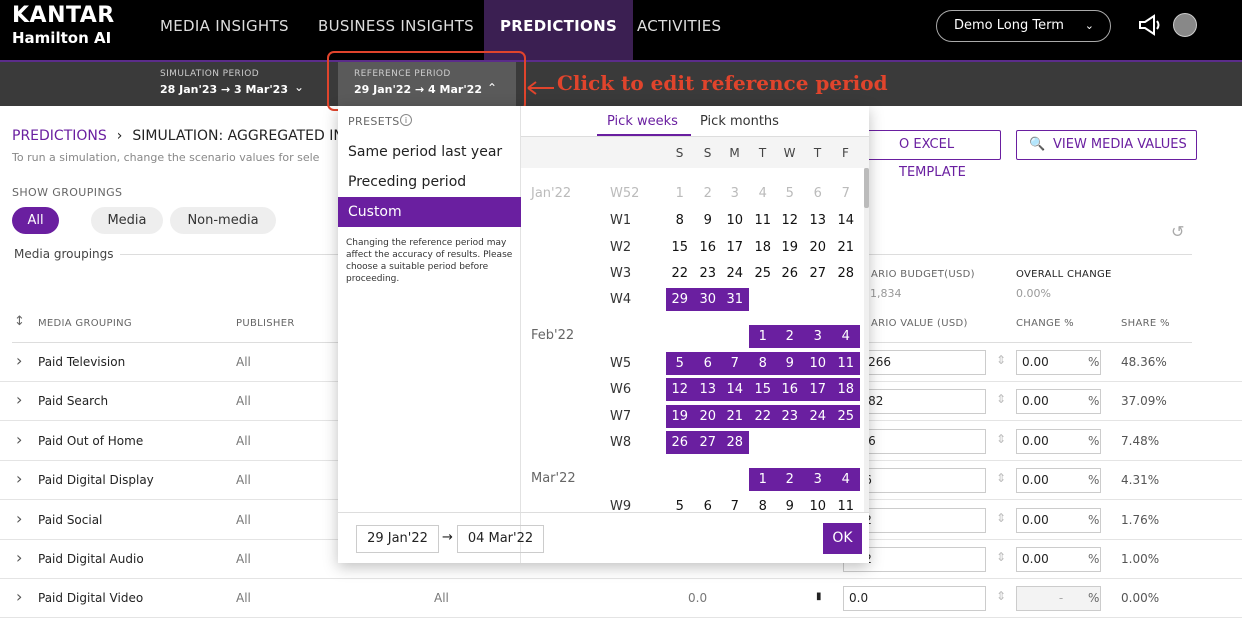 This screenshot has width=1242, height=631. I want to click on sort-icon: ↕, so click(19, 321).